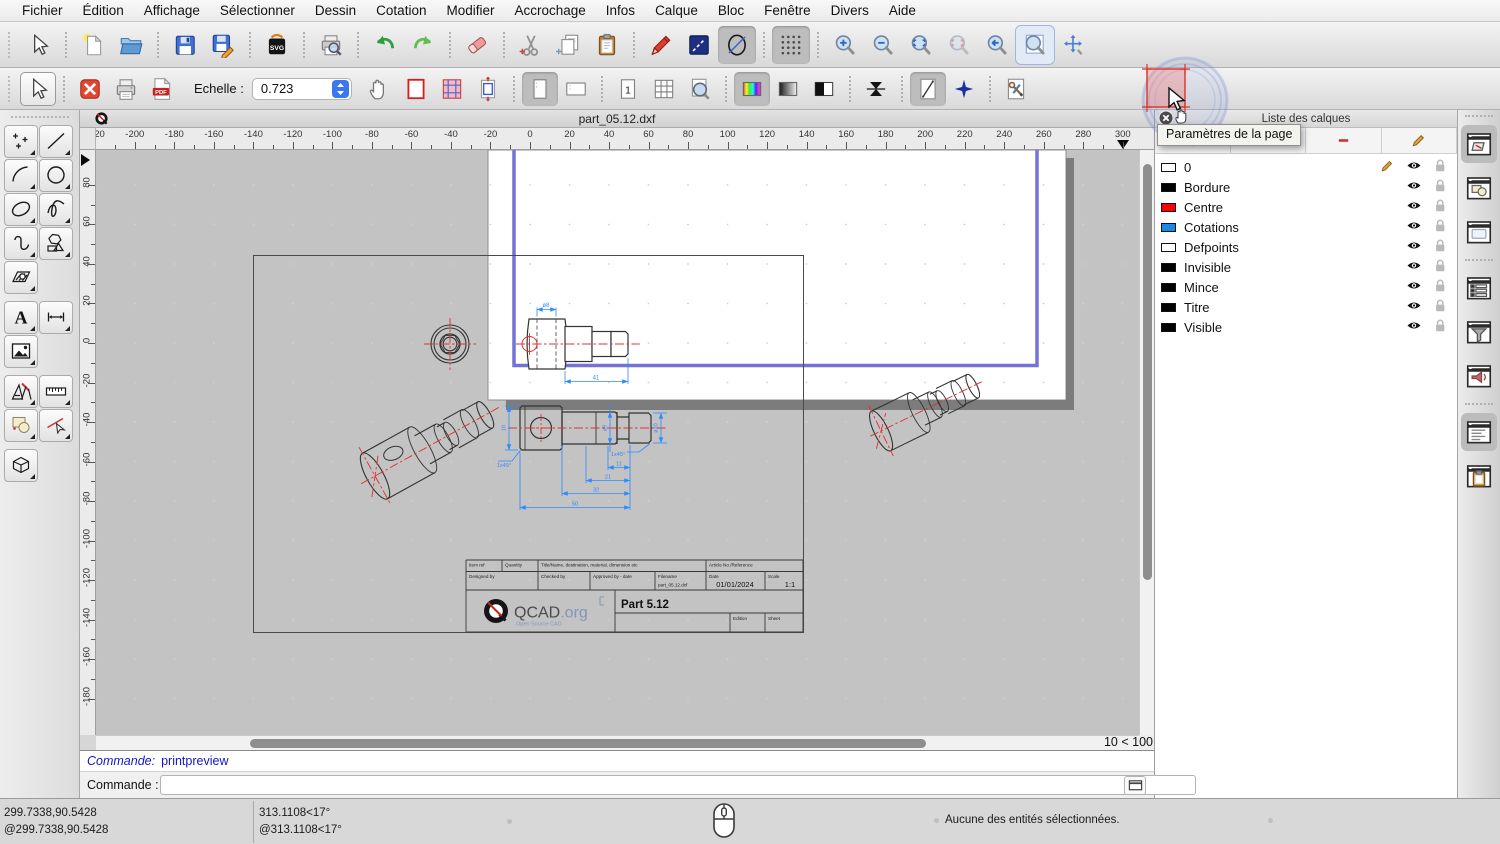 This screenshot has height=844, width=1500. Describe the element at coordinates (628, 89) in the screenshot. I see `single-page-button: 1` at that location.